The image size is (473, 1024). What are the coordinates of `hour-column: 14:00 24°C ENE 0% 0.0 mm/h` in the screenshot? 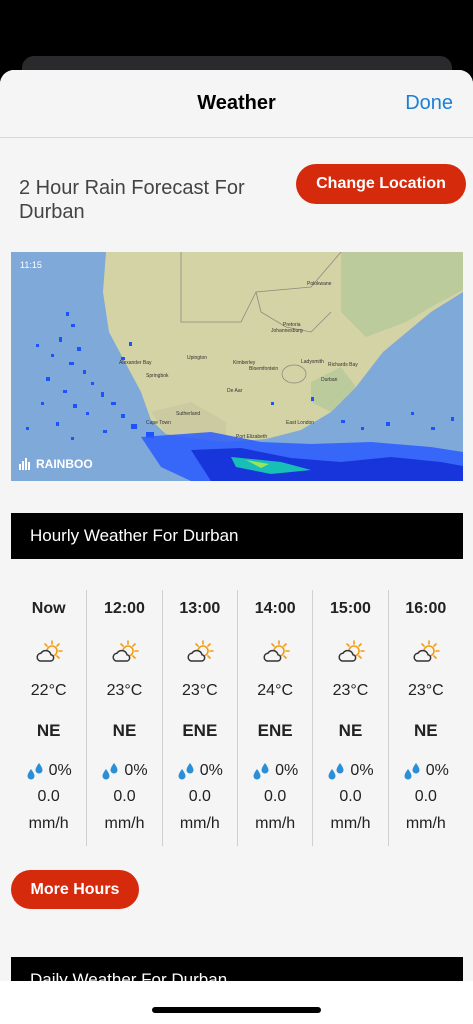 It's located at (274, 718).